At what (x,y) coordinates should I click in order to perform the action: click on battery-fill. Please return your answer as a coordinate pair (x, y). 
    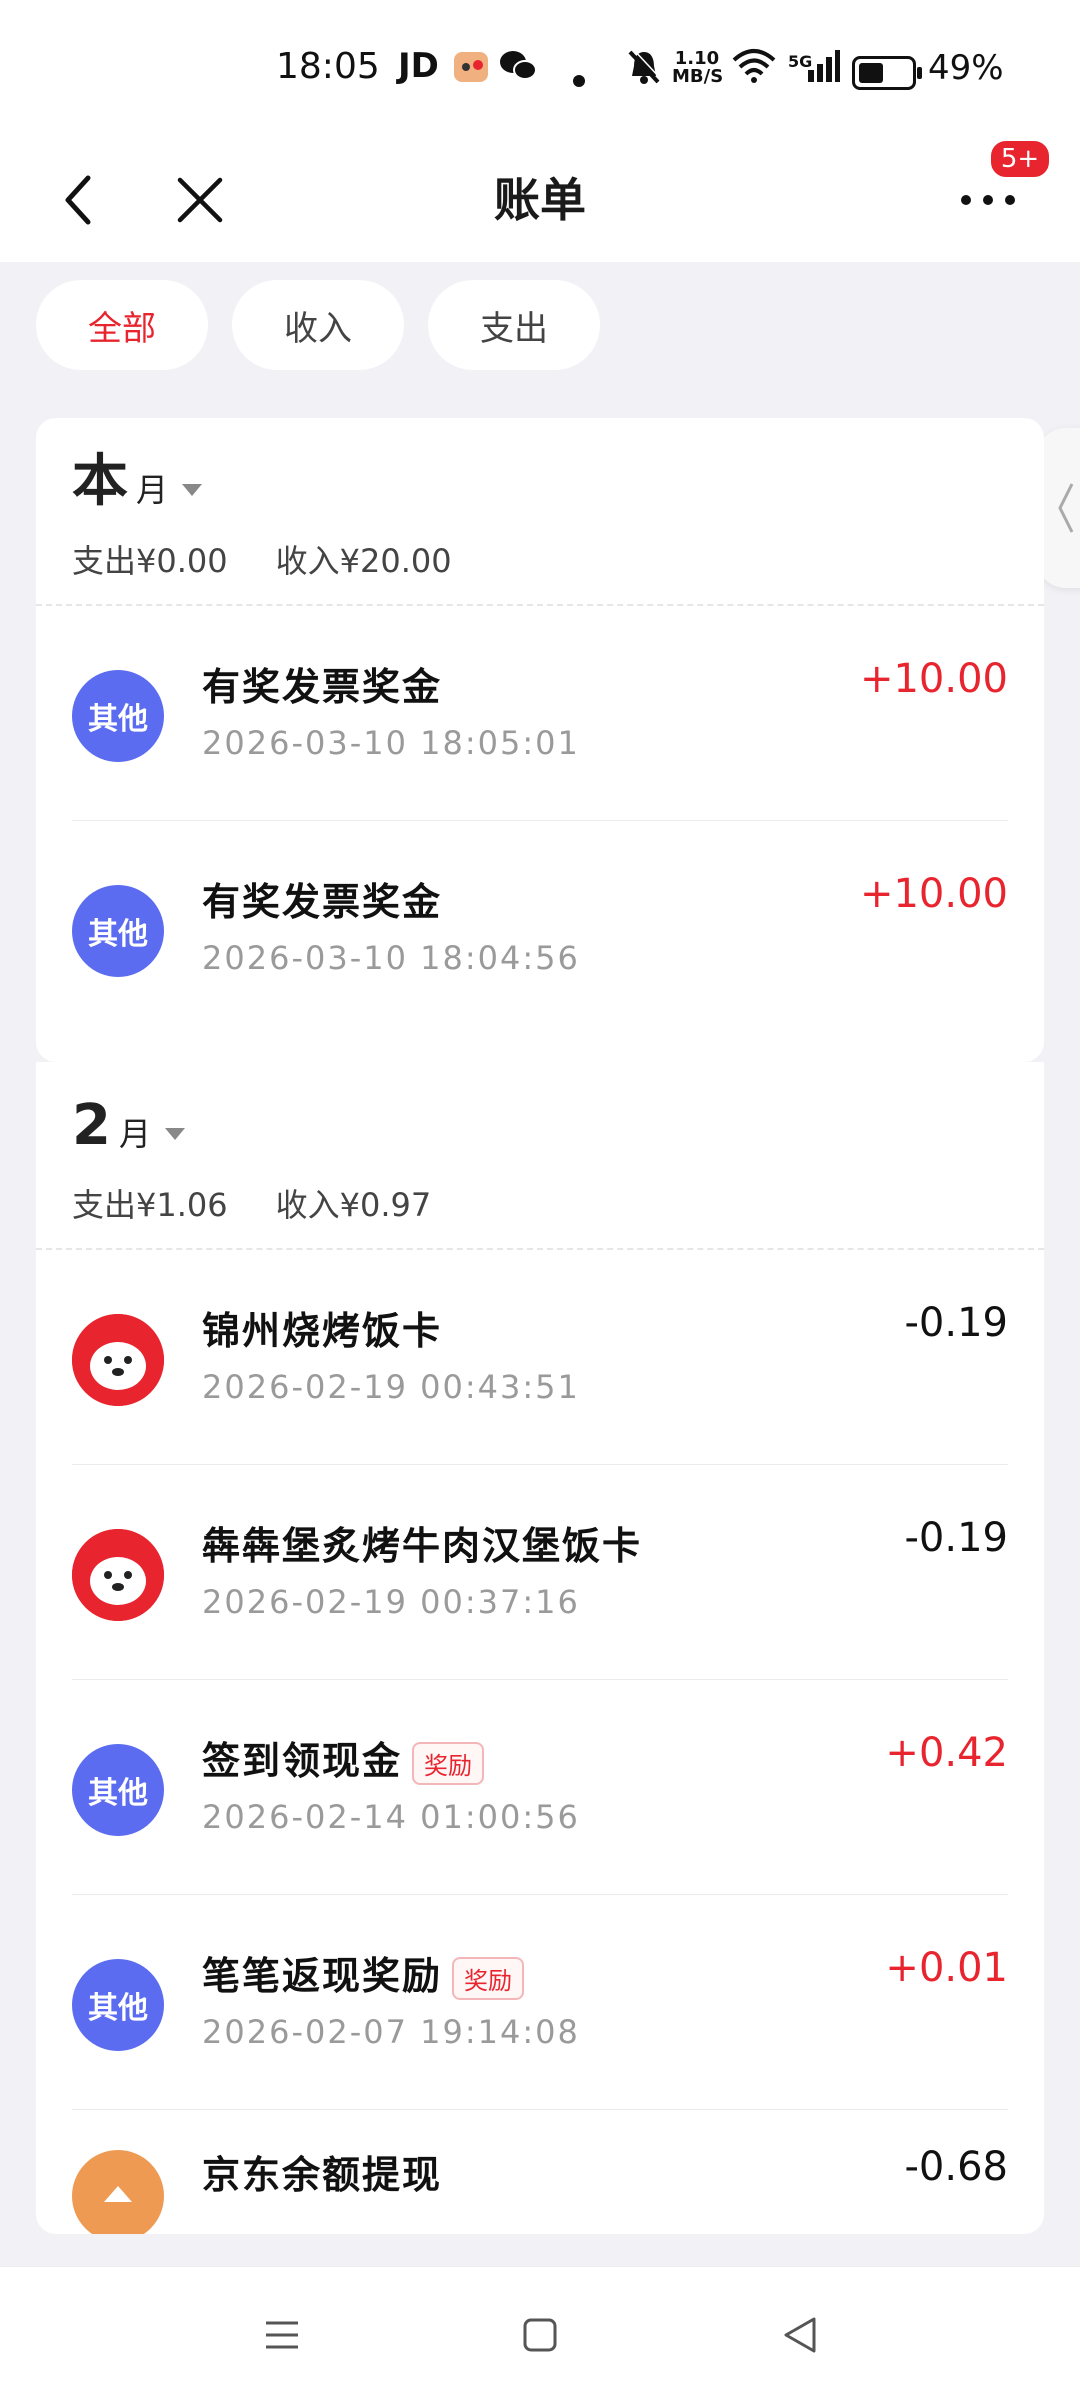
    Looking at the image, I should click on (871, 73).